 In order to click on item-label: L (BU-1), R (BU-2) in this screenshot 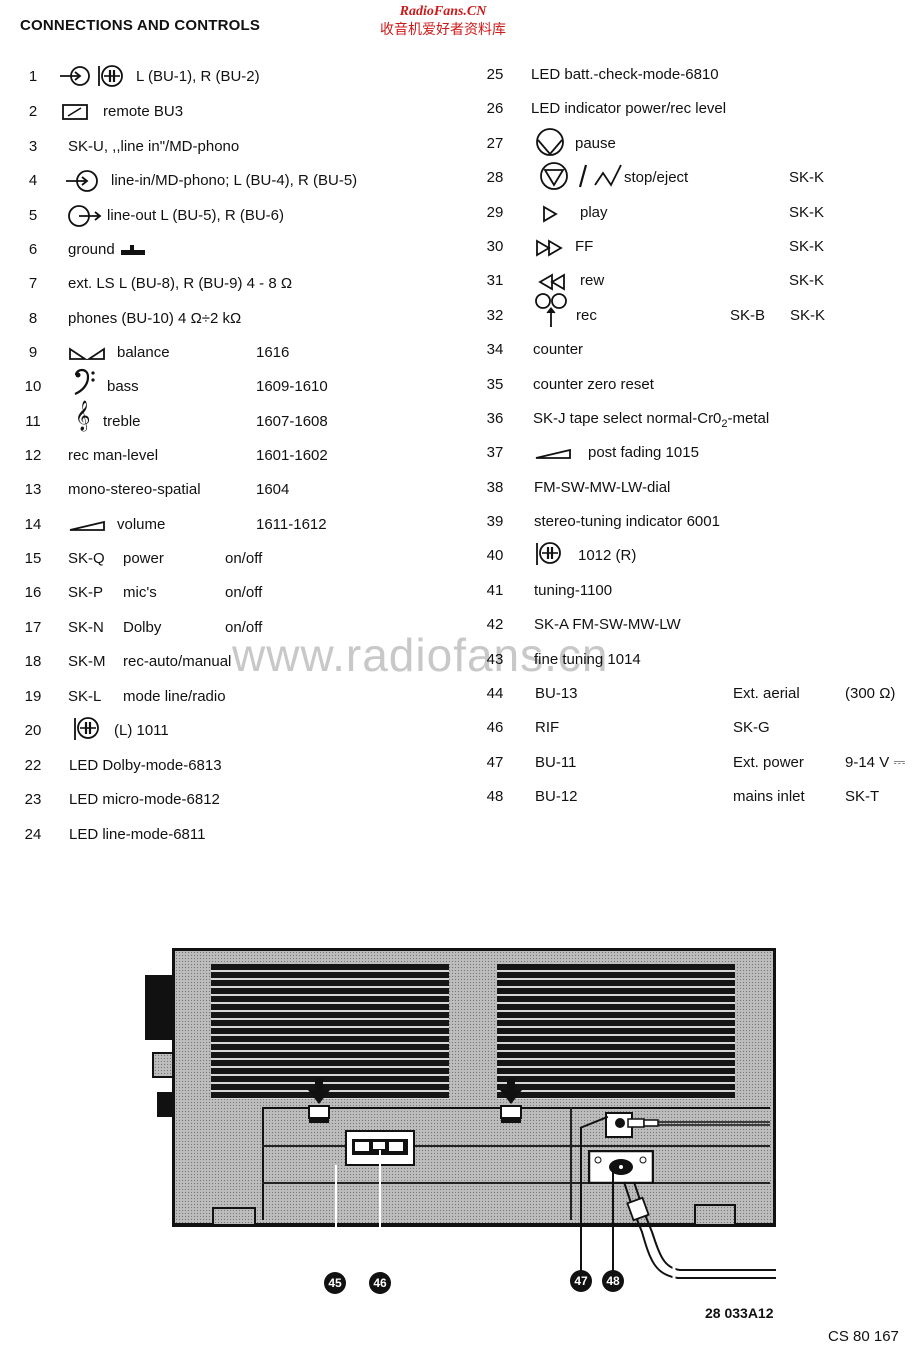, I will do `click(198, 76)`.